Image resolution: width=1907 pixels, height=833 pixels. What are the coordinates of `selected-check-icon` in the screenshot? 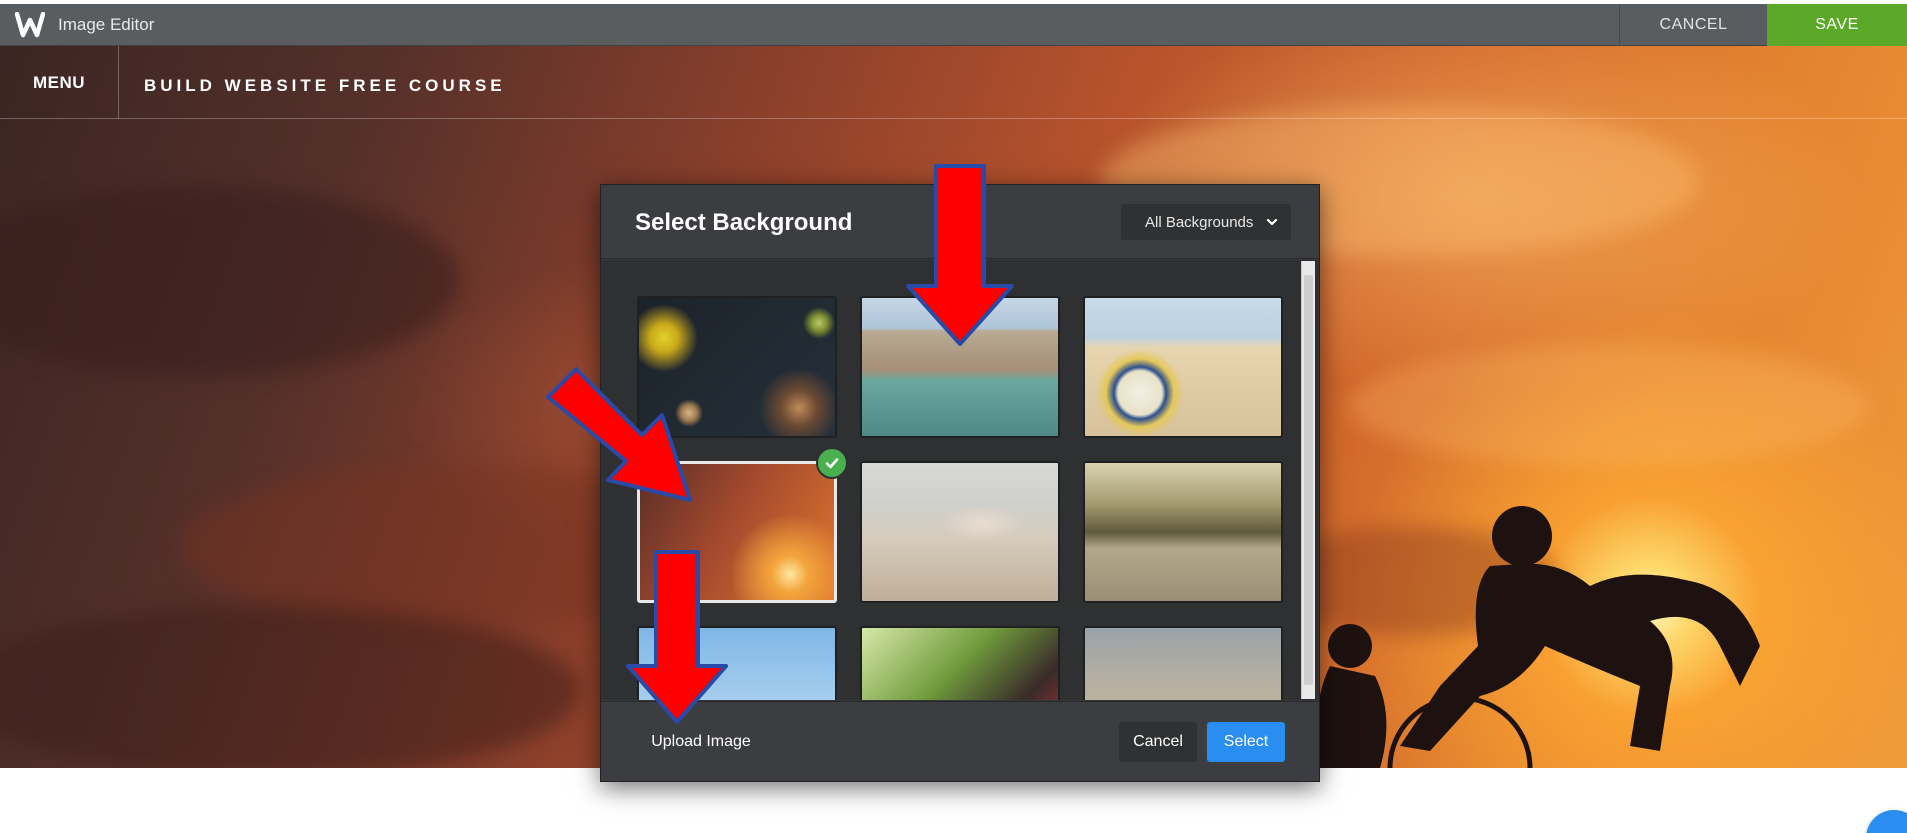 It's located at (832, 463).